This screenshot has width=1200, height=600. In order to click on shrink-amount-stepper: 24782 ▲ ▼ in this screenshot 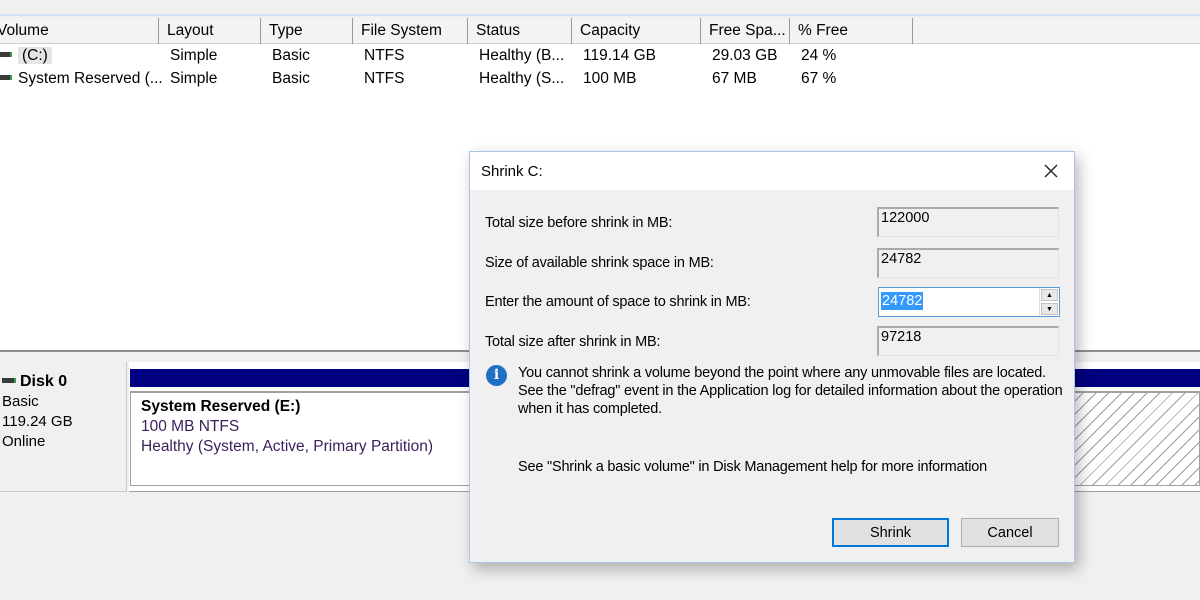, I will do `click(969, 302)`.